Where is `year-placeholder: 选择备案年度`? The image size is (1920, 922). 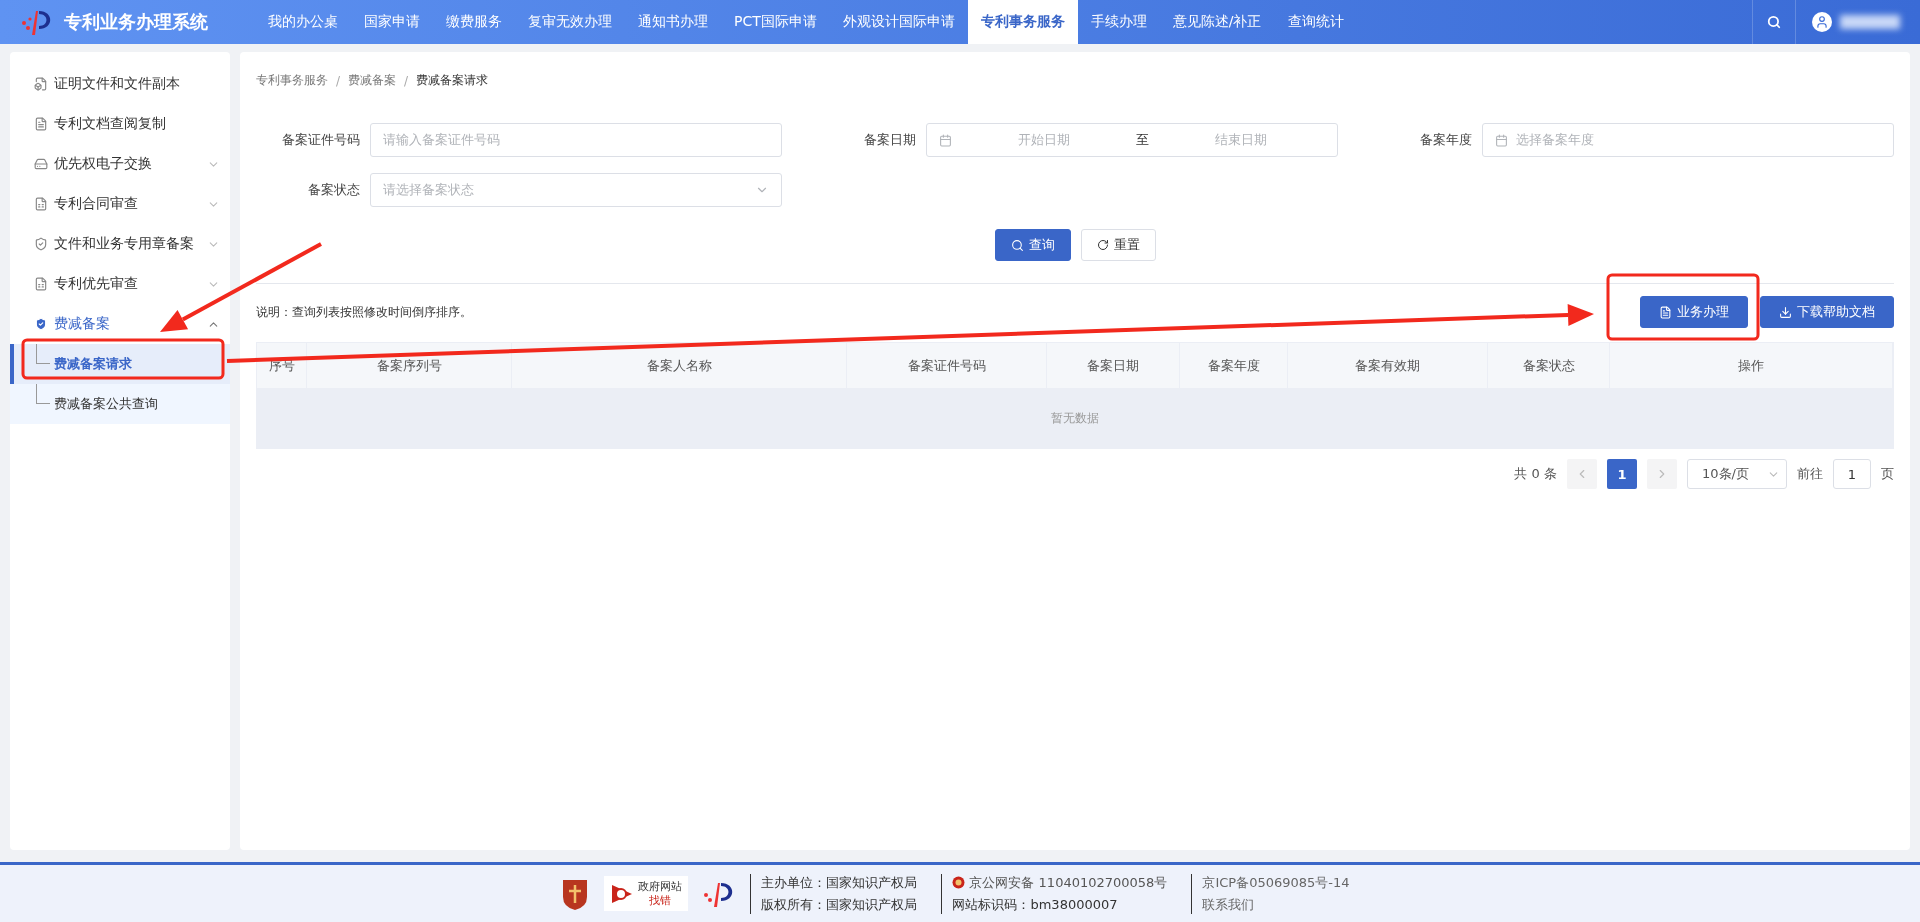
year-placeholder: 选择备案年度 is located at coordinates (1555, 140).